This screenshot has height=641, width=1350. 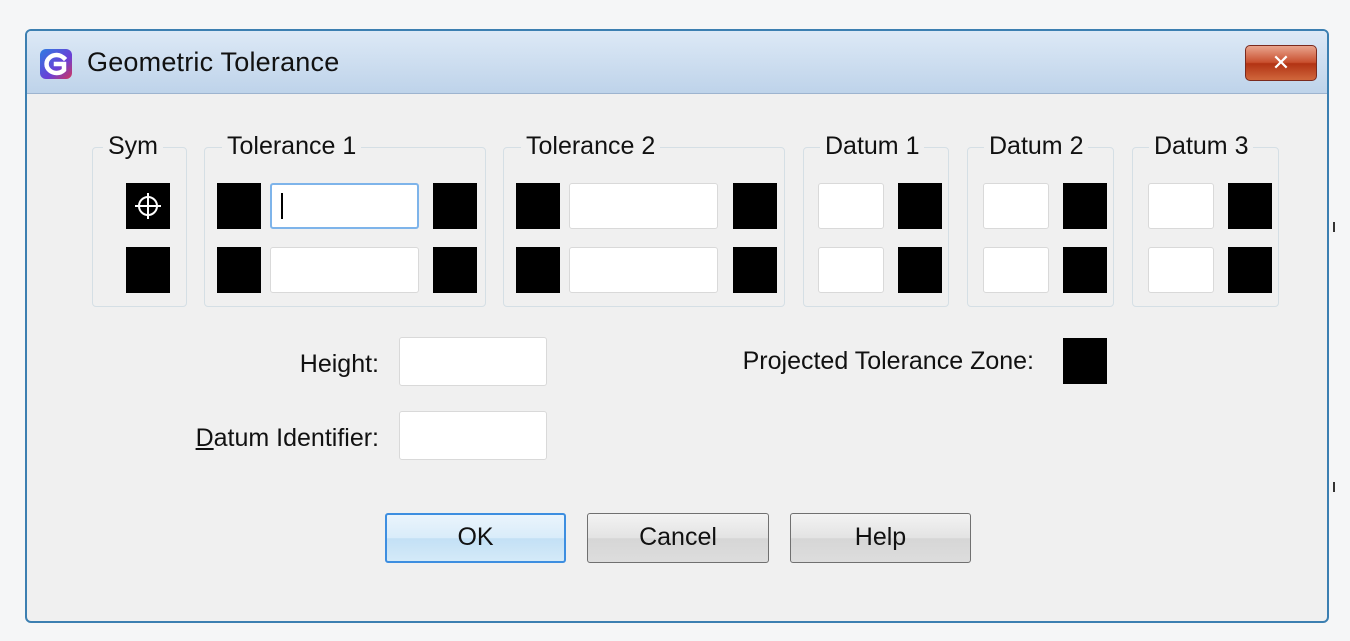 I want to click on tolerance1-value-field-row1, so click(x=344, y=206).